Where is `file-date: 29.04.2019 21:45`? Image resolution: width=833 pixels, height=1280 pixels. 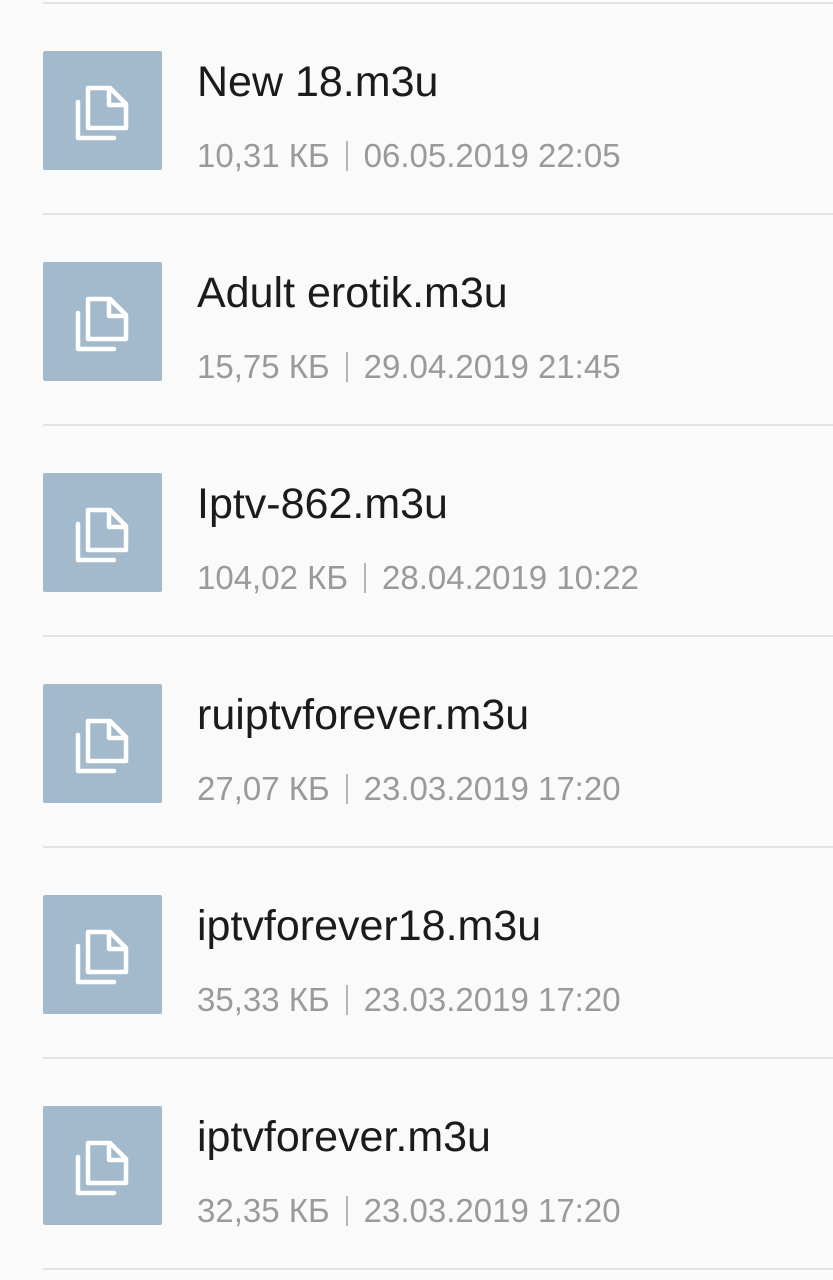
file-date: 29.04.2019 21:45 is located at coordinates (492, 366).